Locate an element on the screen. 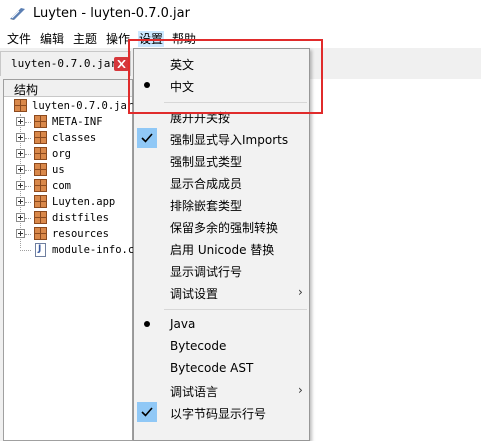 The height and width of the screenshot is (441, 481). menu-item-bytecode: Bytecode is located at coordinates (221, 346).